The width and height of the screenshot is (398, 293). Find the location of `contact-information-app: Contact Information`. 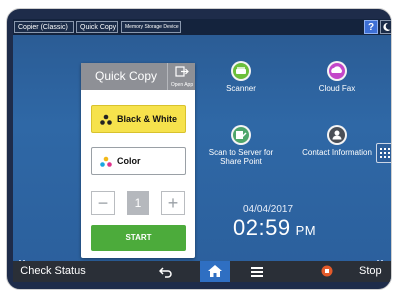

contact-information-app: Contact Information is located at coordinates (337, 141).